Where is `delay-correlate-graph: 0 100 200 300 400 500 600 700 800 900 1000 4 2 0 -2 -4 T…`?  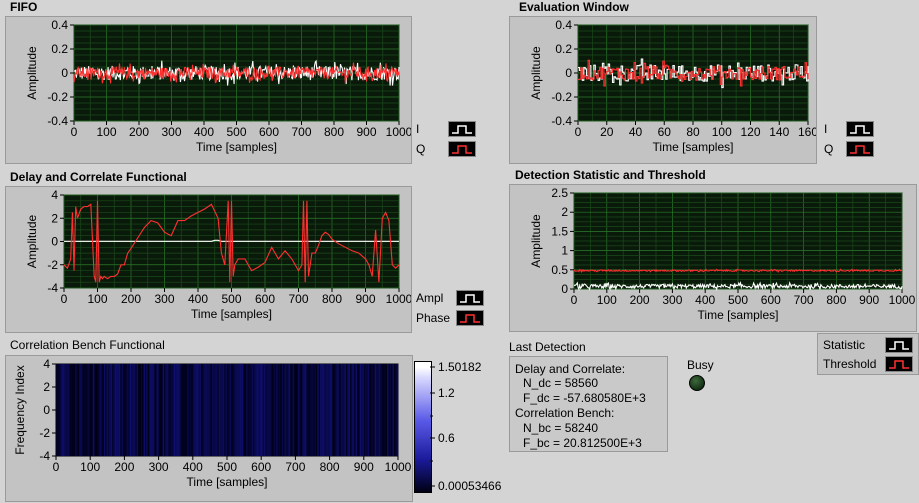 delay-correlate-graph: 0 100 200 300 400 500 600 700 800 900 1000 4 2 0 -2 -4 T… is located at coordinates (208, 259).